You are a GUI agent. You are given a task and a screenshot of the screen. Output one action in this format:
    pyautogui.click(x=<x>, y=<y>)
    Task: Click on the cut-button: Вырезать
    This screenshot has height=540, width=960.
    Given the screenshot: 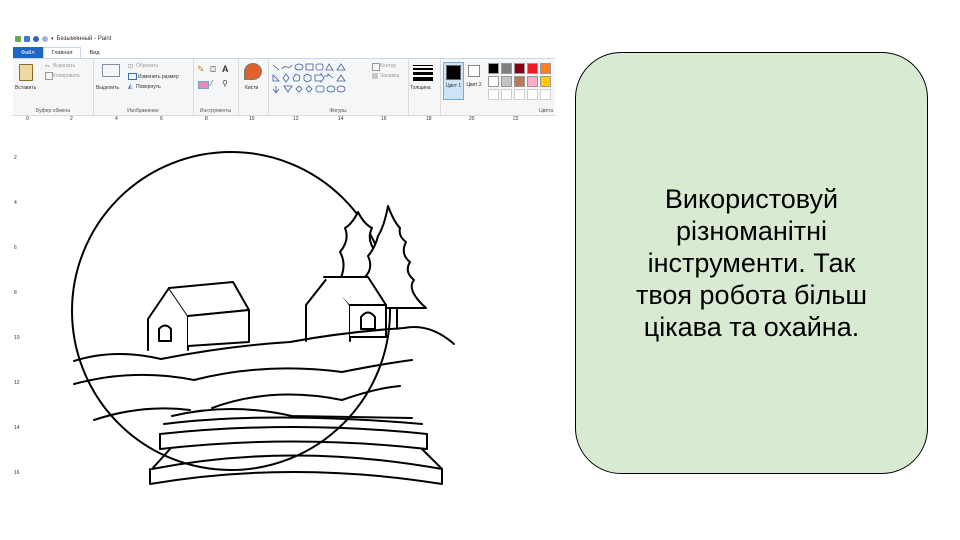 What is the action you would take?
    pyautogui.click(x=64, y=66)
    